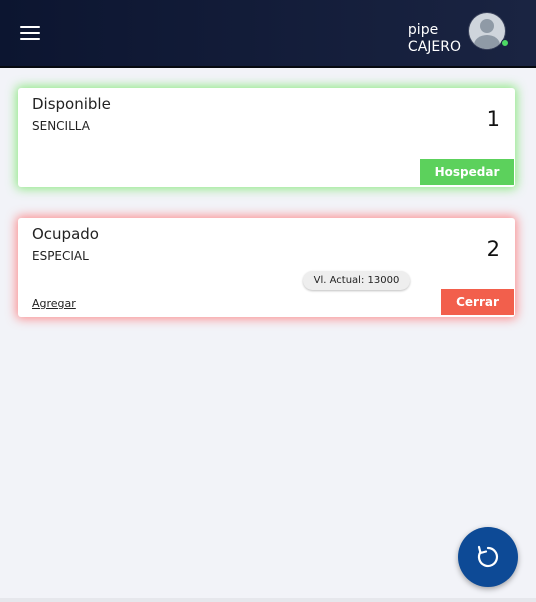 Image resolution: width=536 pixels, height=602 pixels. I want to click on agregar-link: Agregar, so click(54, 303).